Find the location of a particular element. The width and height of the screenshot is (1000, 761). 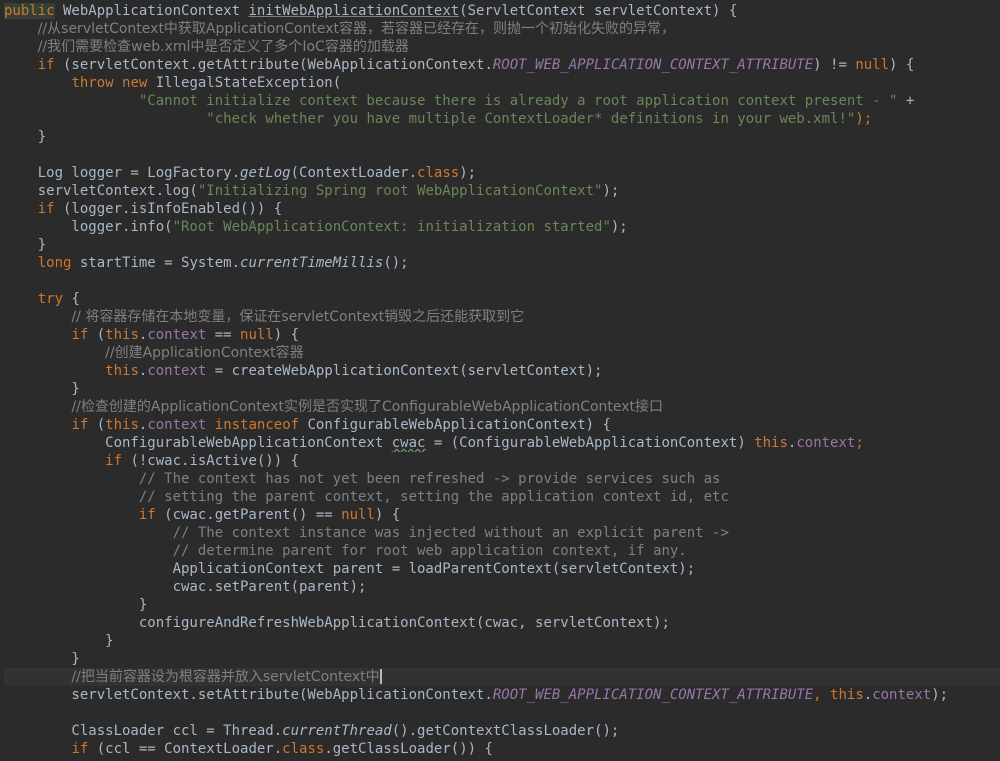

code-token: cwac is located at coordinates (408, 443).